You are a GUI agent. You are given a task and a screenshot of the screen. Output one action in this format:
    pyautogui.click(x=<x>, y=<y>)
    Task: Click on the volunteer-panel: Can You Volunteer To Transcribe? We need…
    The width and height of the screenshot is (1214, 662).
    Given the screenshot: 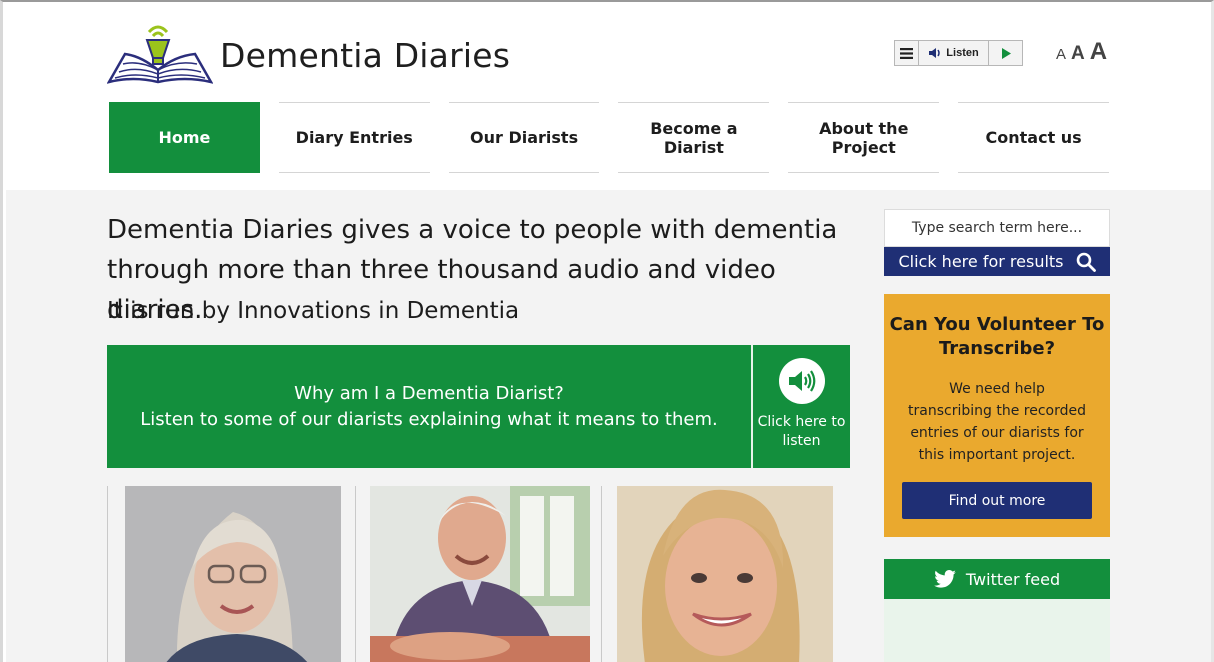 What is the action you would take?
    pyautogui.click(x=997, y=415)
    